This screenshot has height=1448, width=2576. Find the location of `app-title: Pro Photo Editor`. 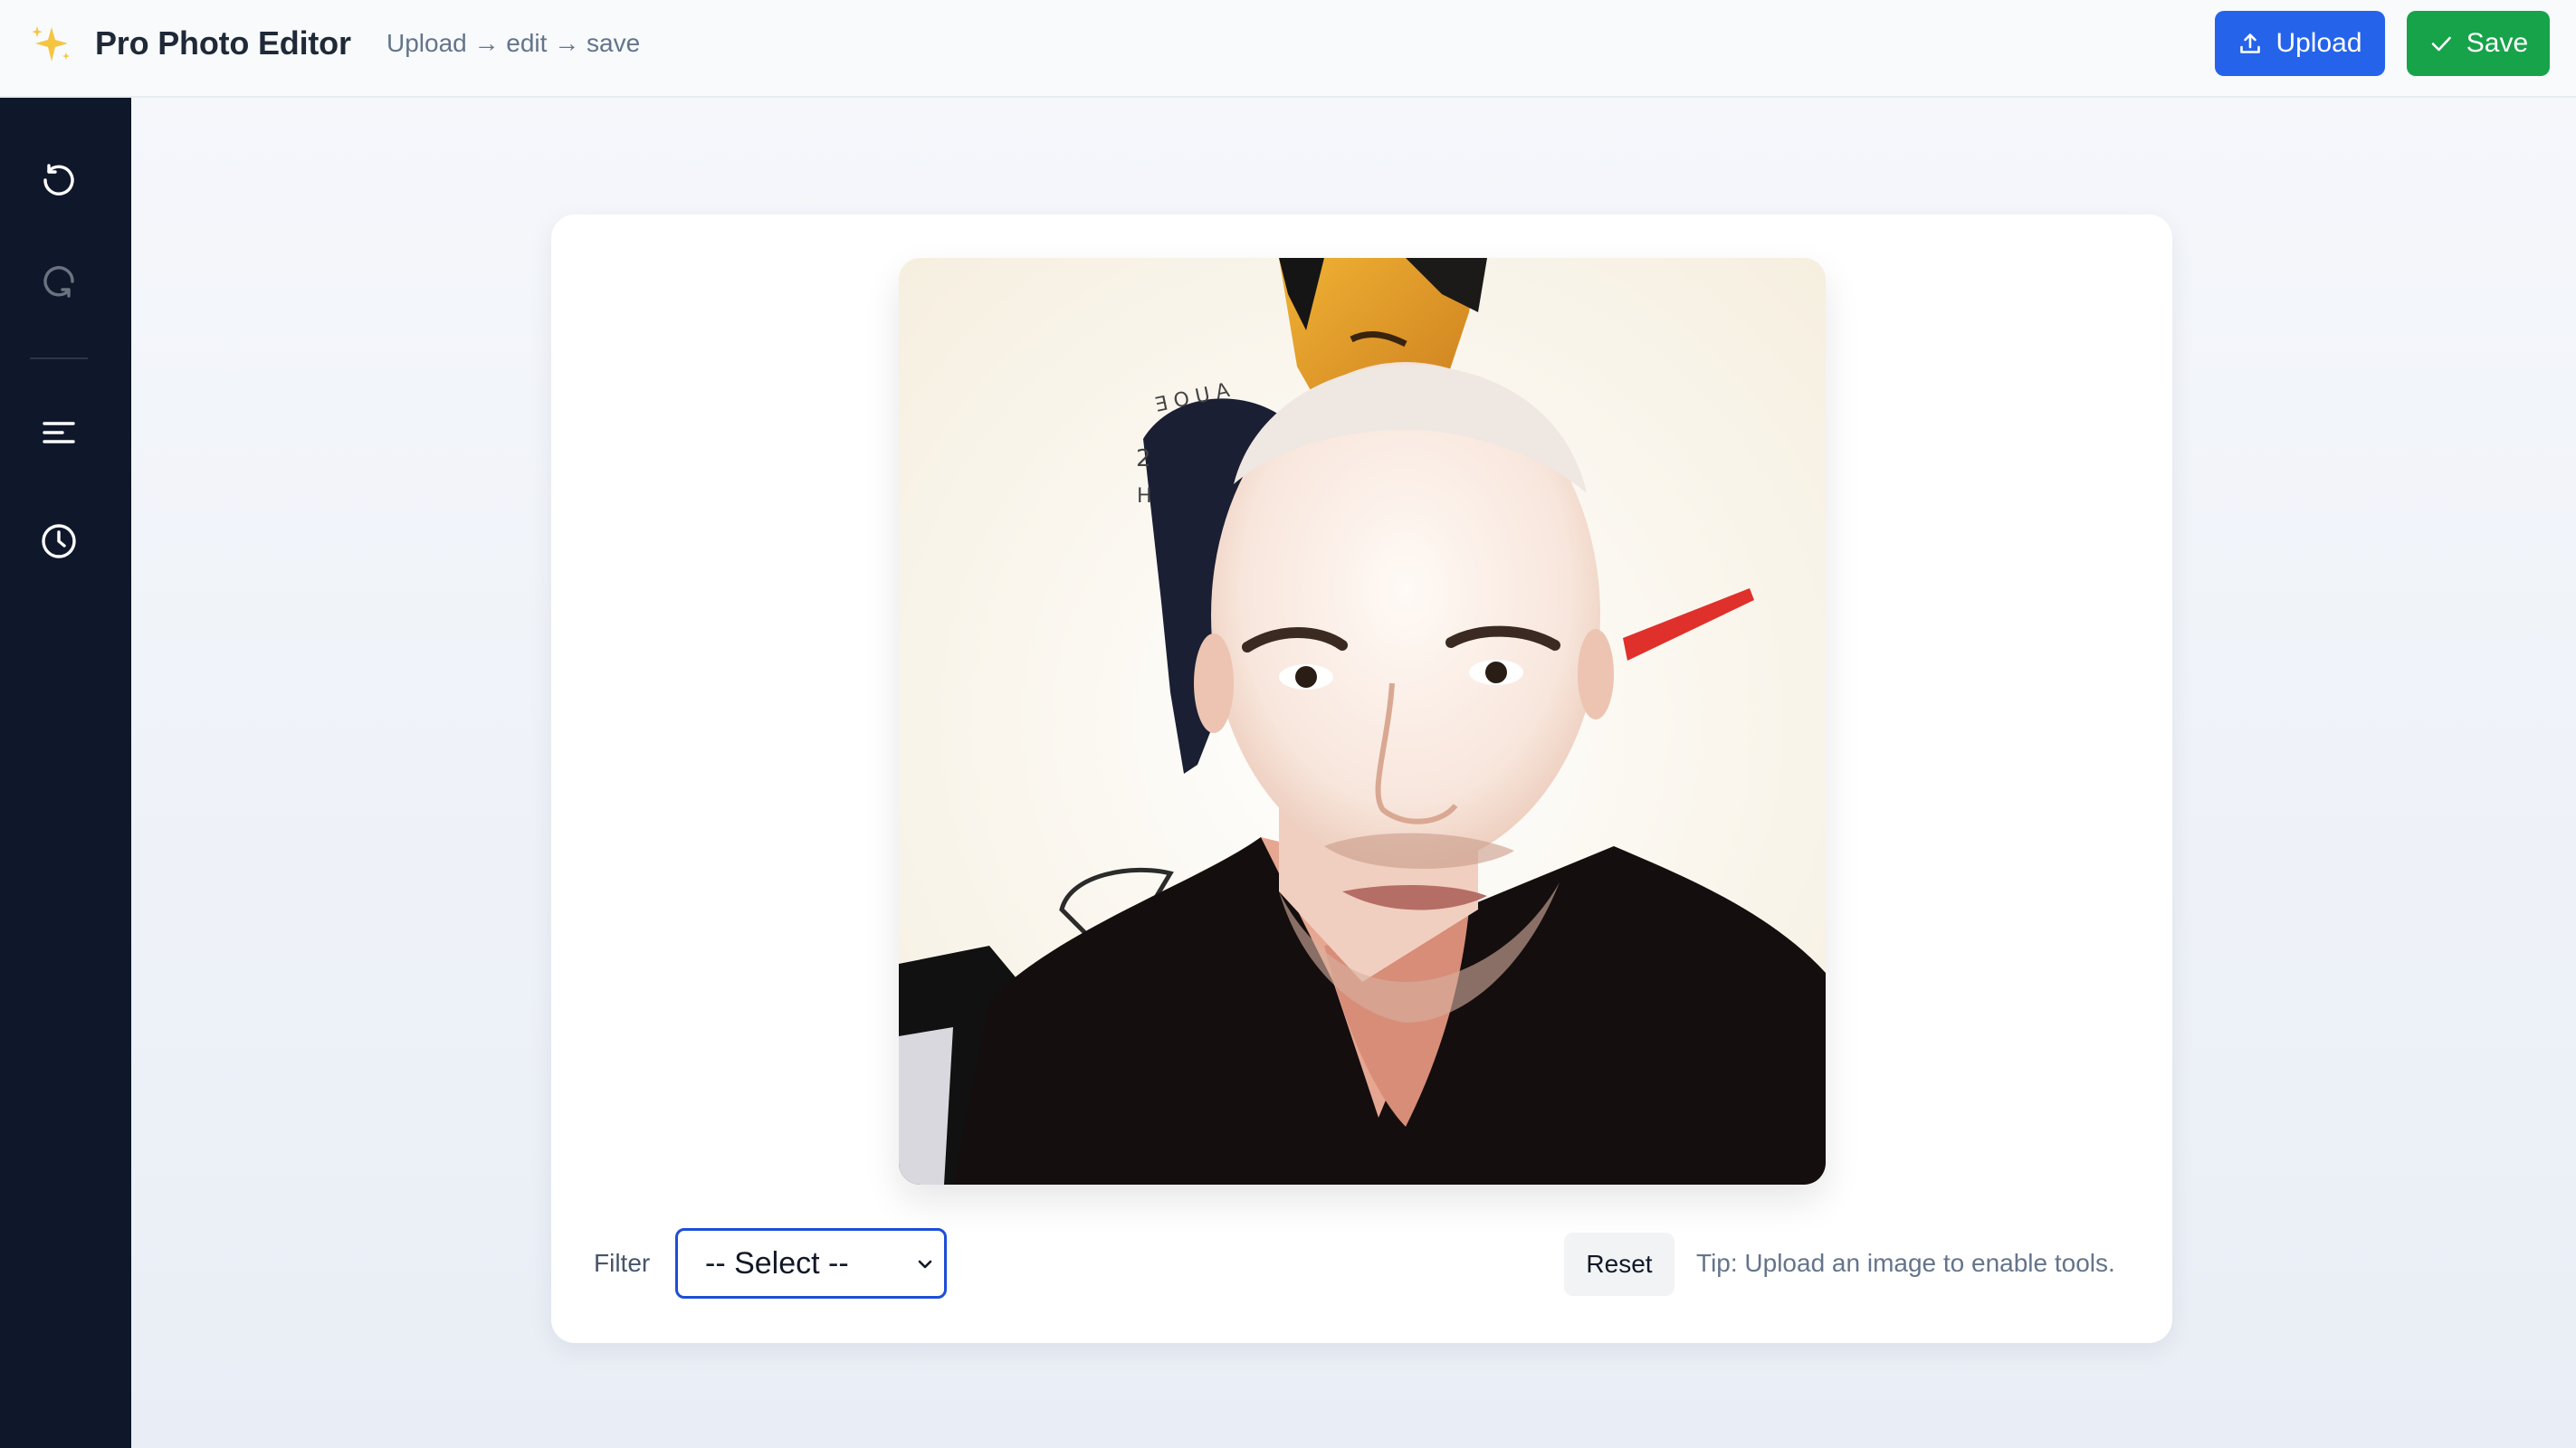

app-title: Pro Photo Editor is located at coordinates (223, 43).